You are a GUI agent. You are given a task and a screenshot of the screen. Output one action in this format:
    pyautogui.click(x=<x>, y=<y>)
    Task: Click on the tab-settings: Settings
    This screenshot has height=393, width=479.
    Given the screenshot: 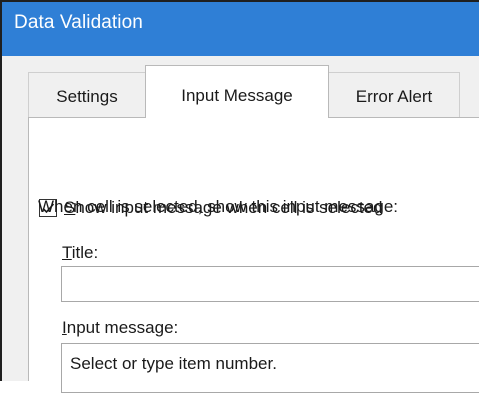 What is the action you would take?
    pyautogui.click(x=87, y=94)
    